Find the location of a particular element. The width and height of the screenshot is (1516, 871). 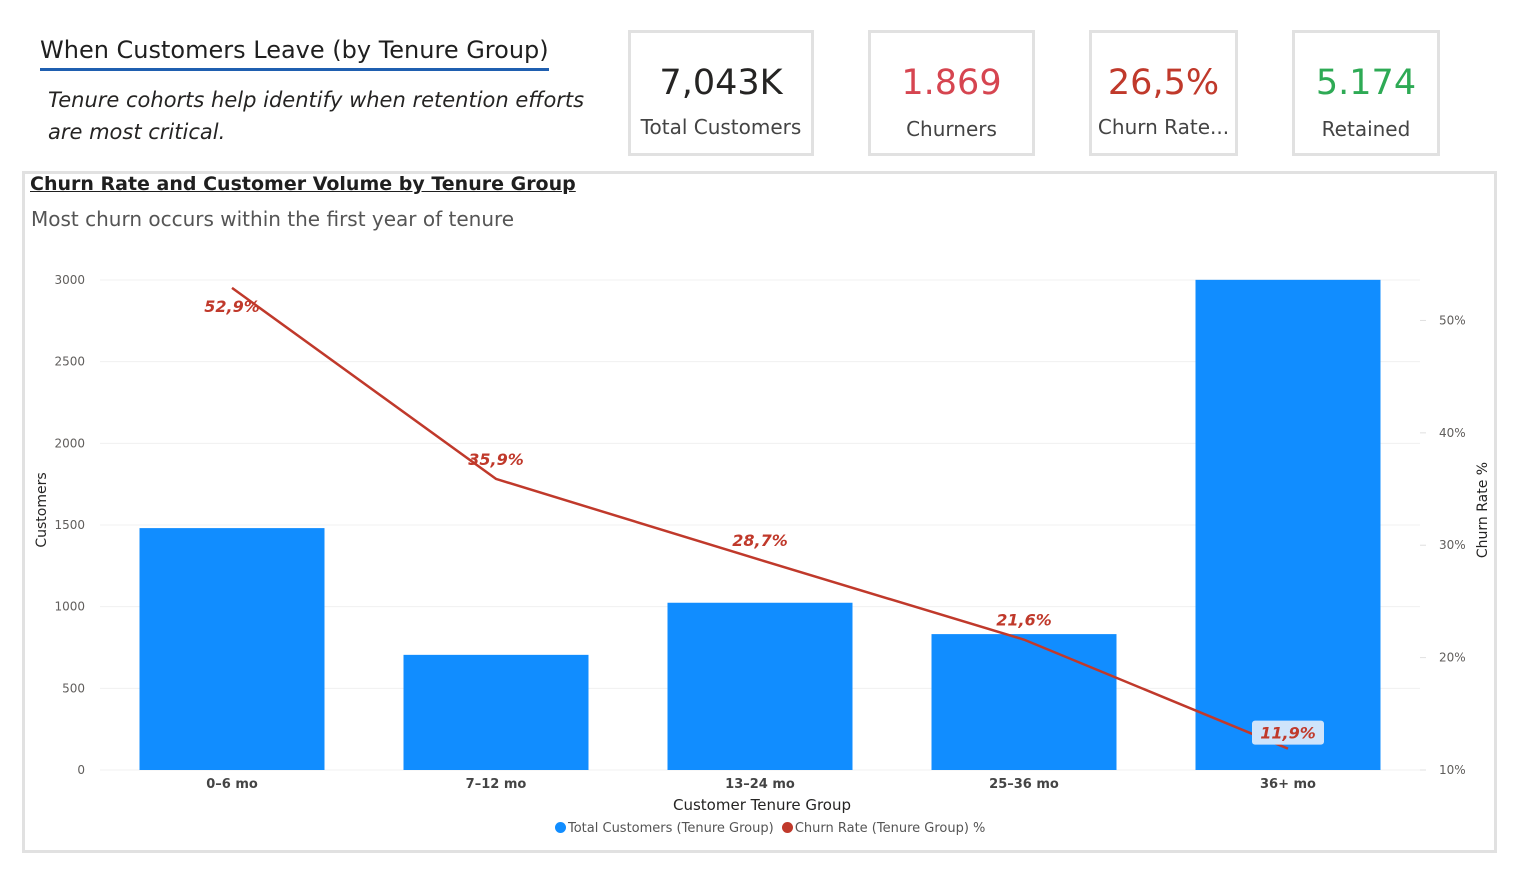

legend-label: Churn Rate (Tenure Group) % is located at coordinates (890, 828).